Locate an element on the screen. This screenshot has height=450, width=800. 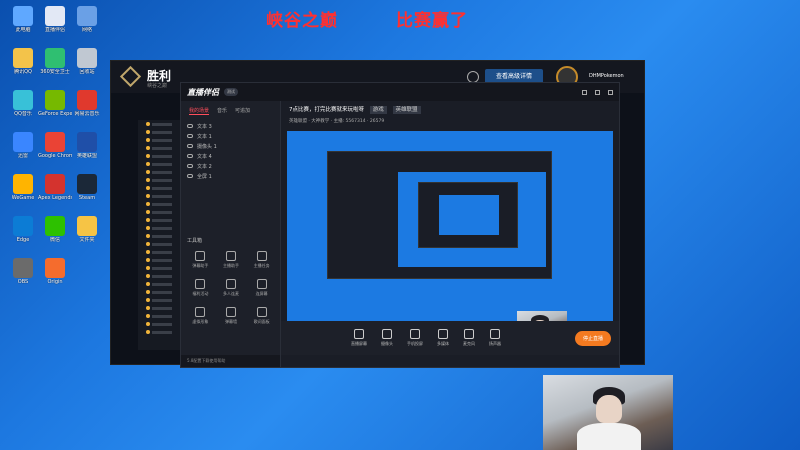
stream-category: 英雄联盟 is located at coordinates (406, 110).